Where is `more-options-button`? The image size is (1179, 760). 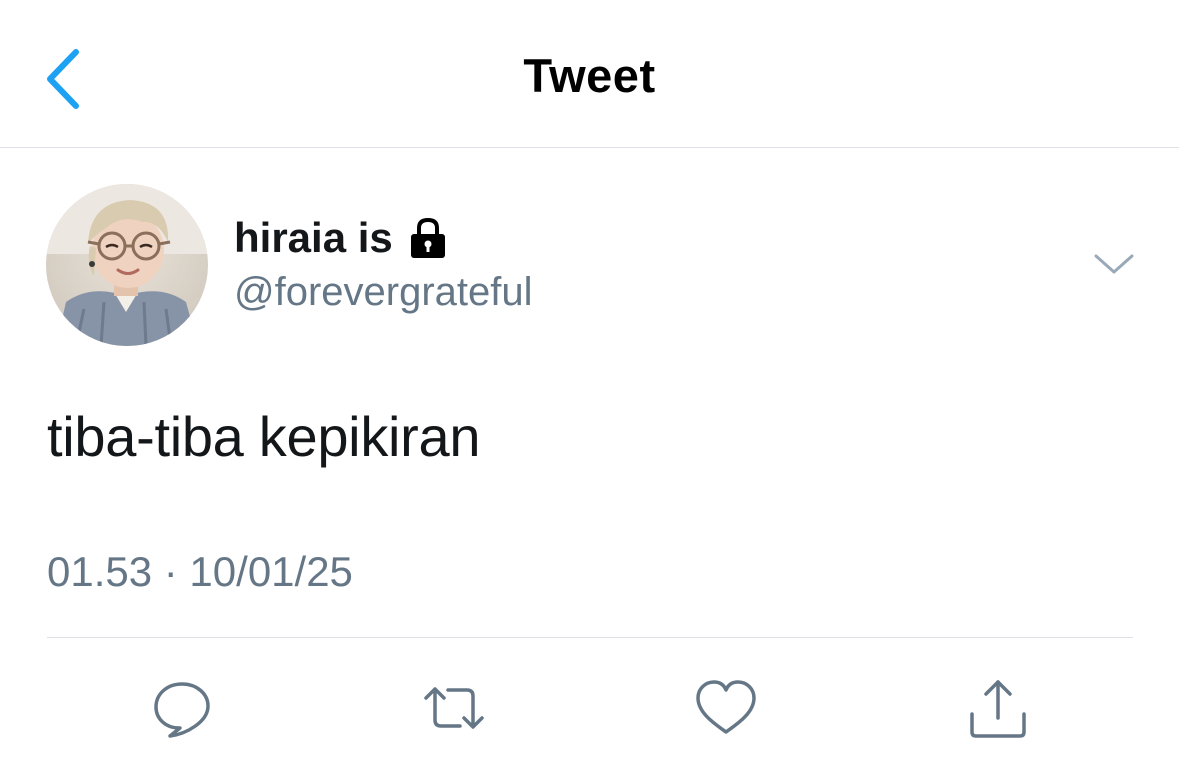 more-options-button is located at coordinates (1114, 264).